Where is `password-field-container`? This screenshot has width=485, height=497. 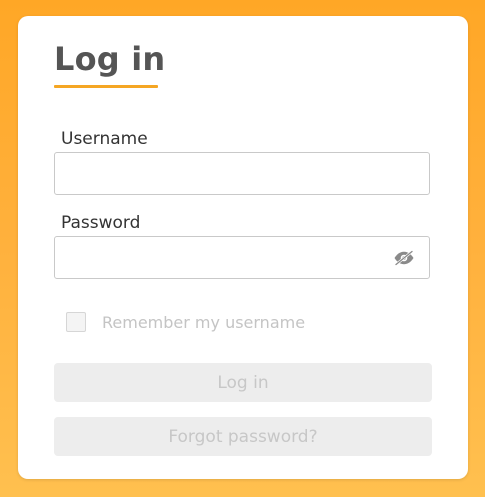
password-field-container is located at coordinates (242, 257).